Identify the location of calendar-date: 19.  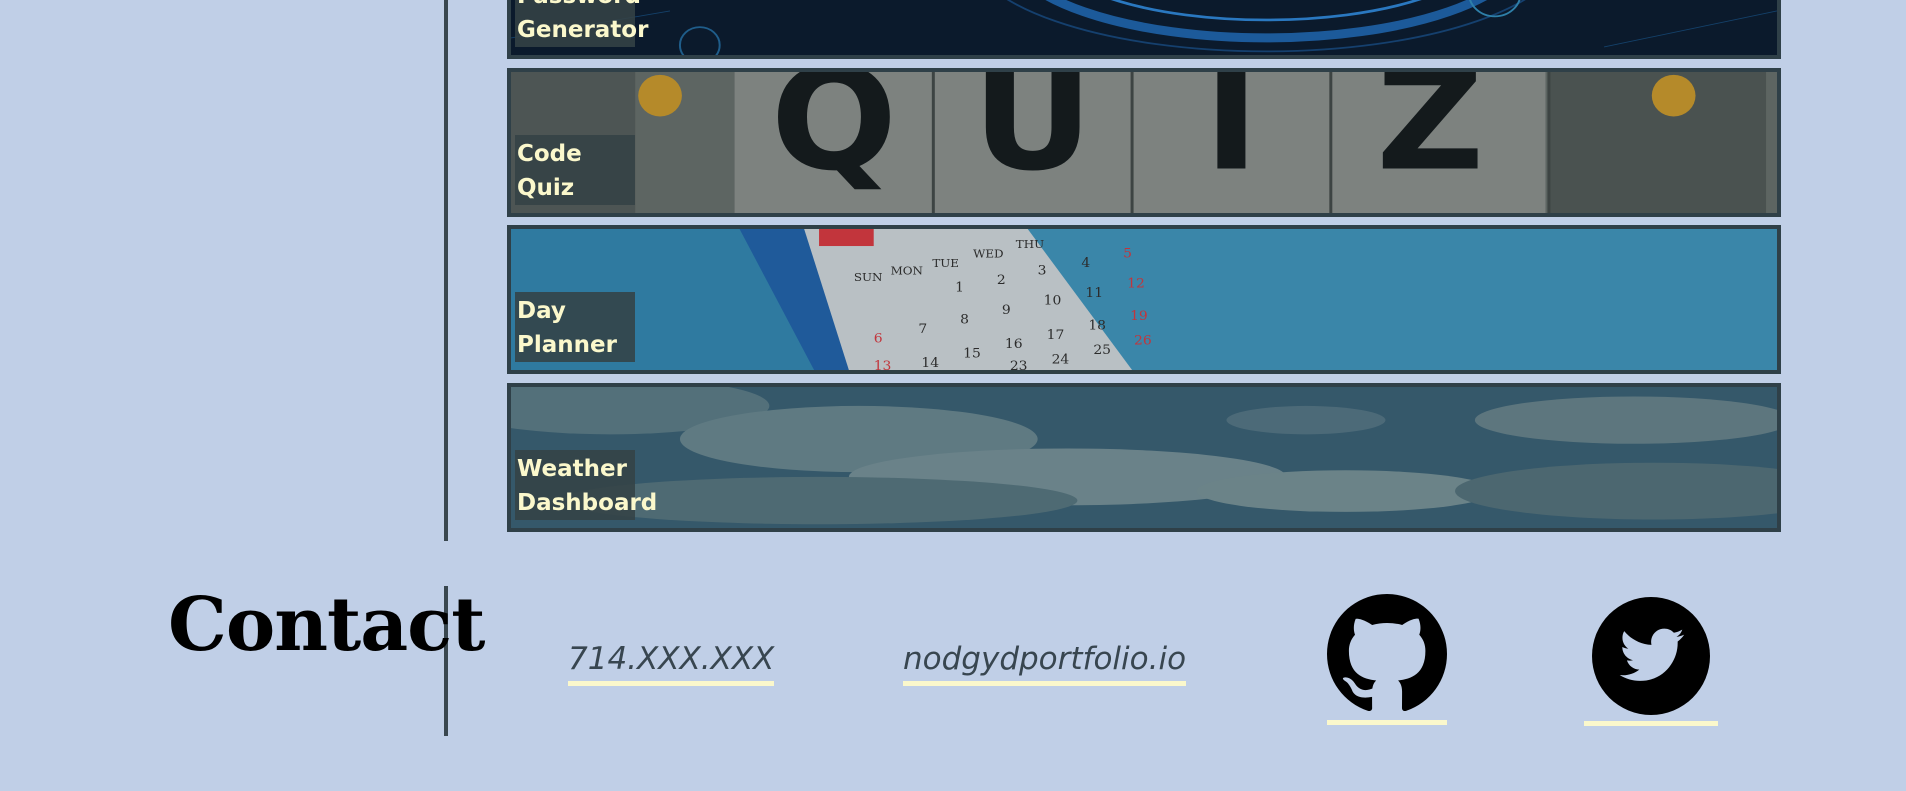
(1139, 316).